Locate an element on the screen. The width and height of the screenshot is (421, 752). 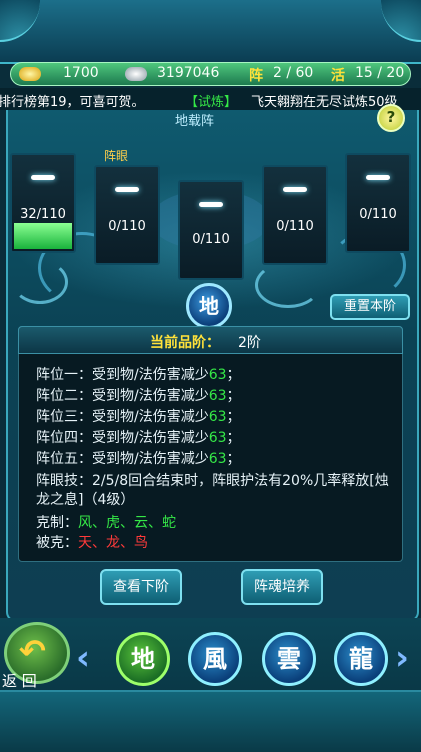
element-tab-cloud: 雲 is located at coordinates (289, 659).